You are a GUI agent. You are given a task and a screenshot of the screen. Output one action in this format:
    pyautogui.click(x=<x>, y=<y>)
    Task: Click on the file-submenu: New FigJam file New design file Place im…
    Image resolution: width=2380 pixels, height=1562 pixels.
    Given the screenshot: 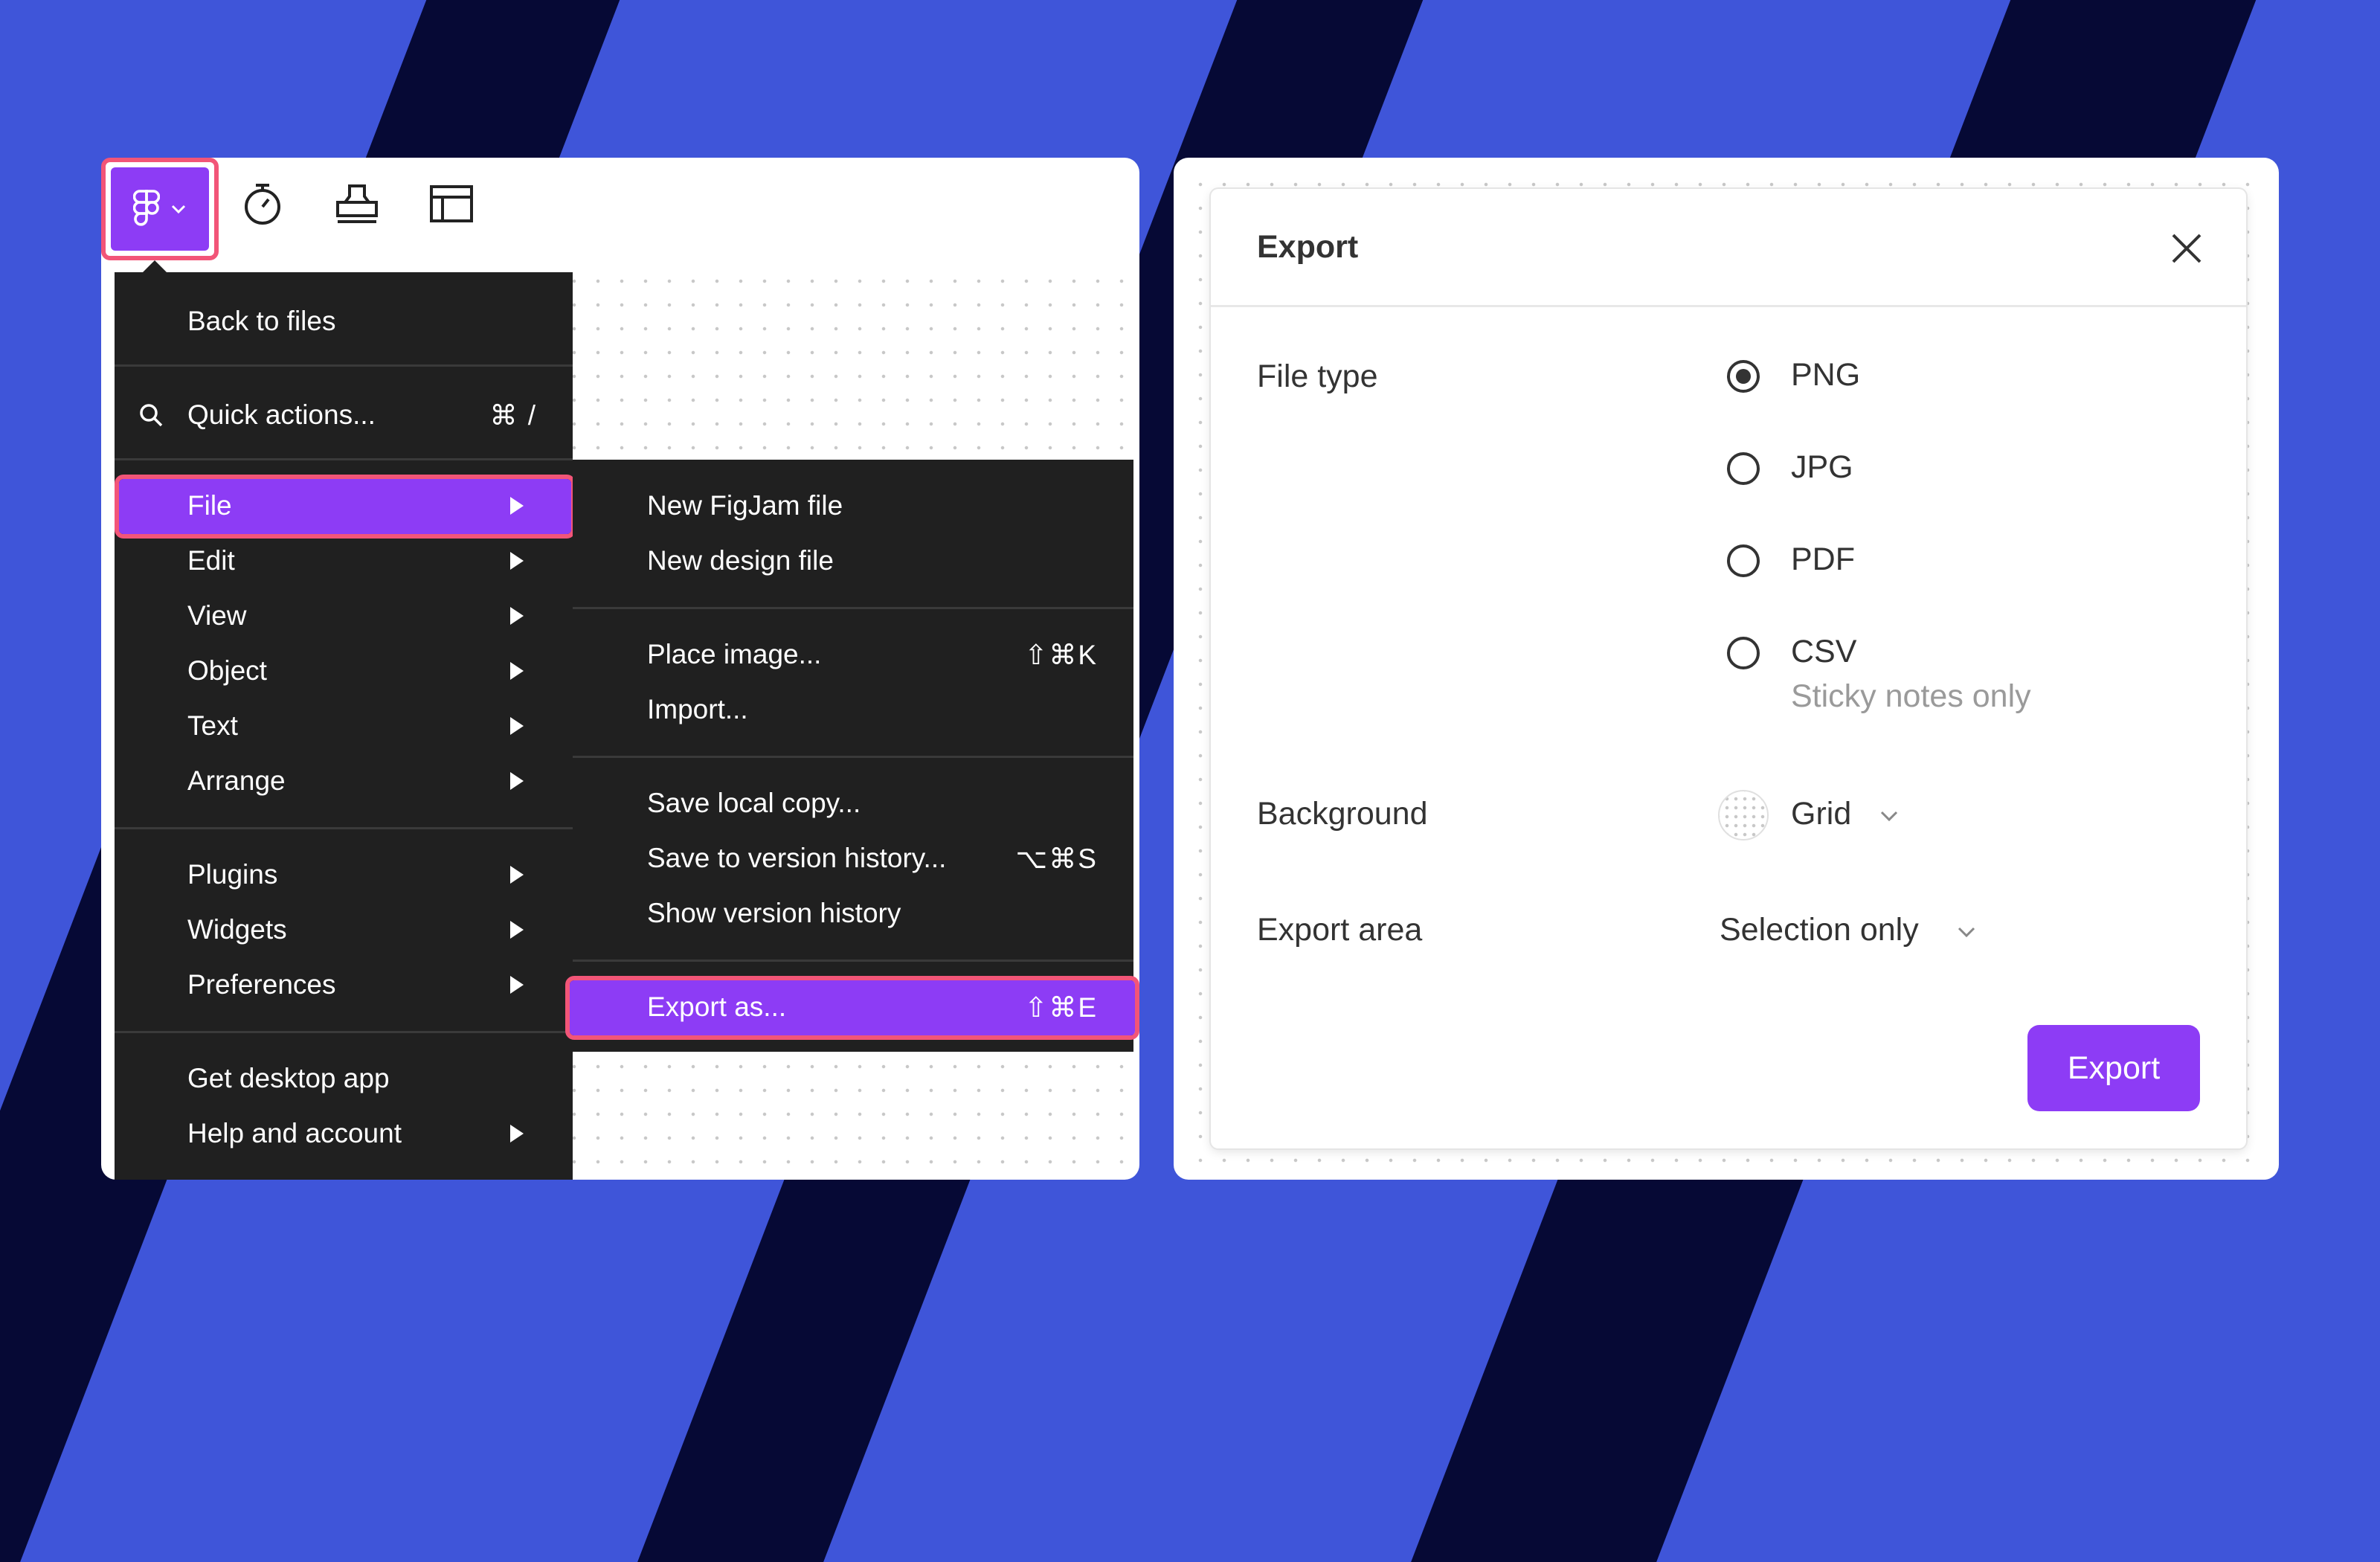 What is the action you would take?
    pyautogui.click(x=853, y=756)
    